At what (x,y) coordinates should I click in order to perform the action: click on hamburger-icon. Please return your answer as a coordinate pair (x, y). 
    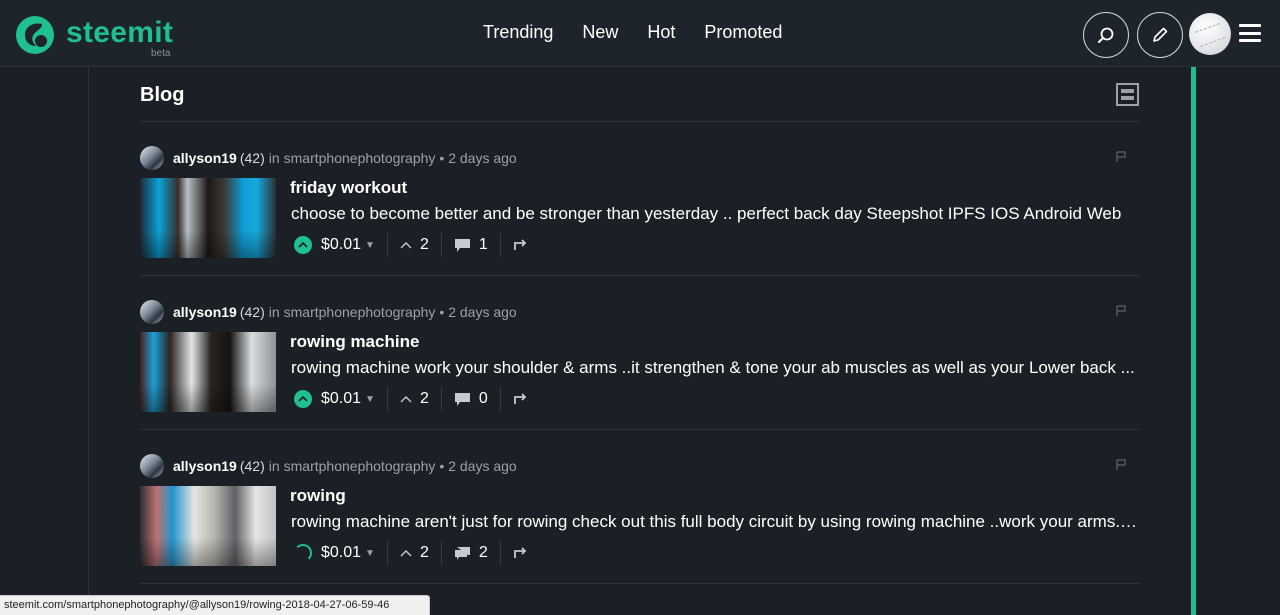
    Looking at the image, I should click on (1250, 33).